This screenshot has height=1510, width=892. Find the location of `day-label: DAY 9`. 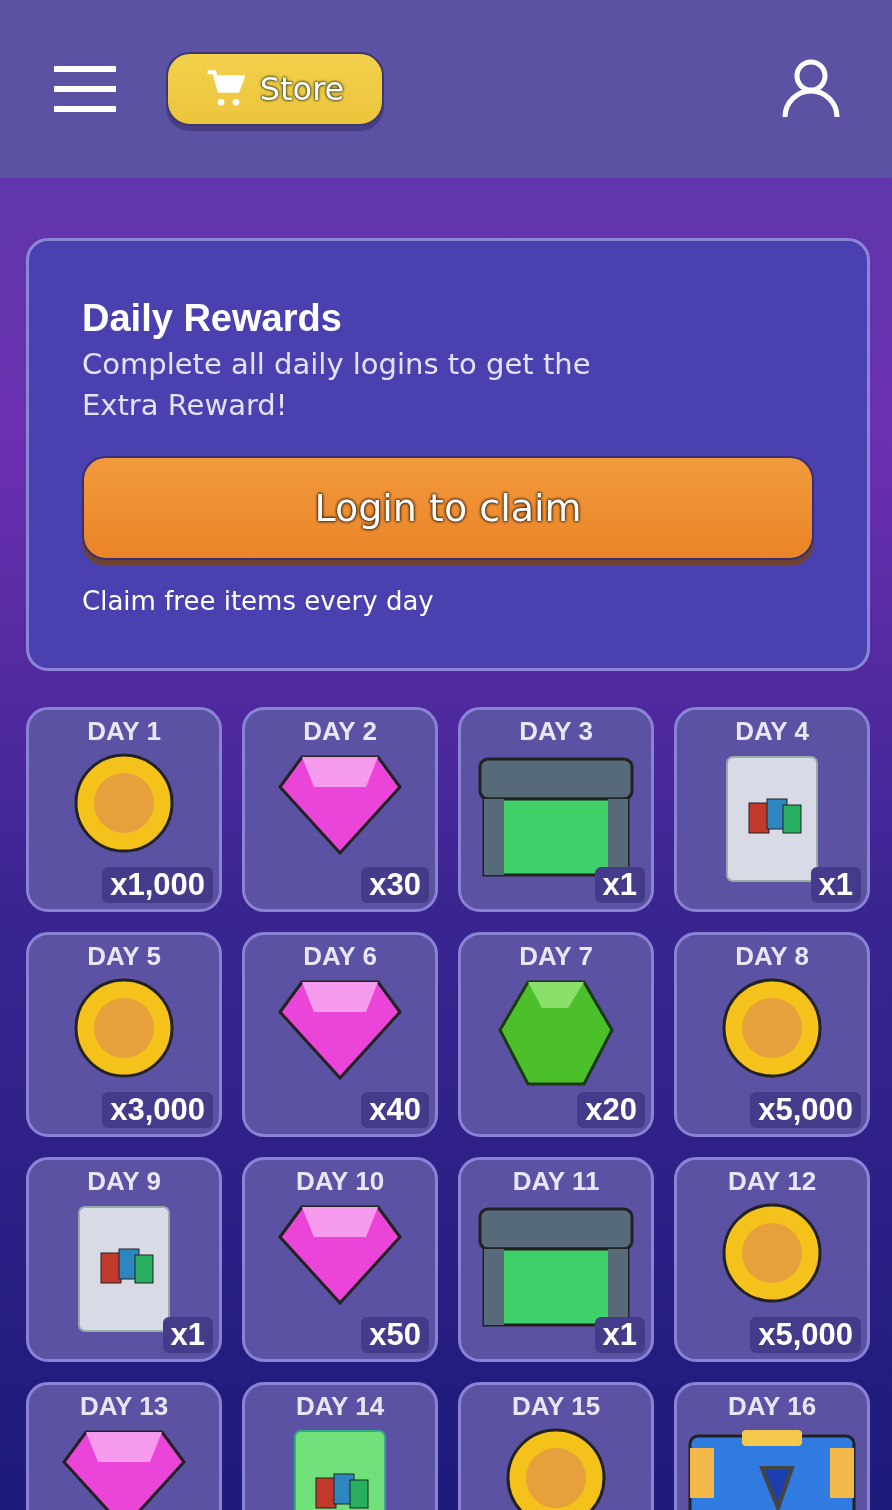

day-label: DAY 9 is located at coordinates (124, 1181).